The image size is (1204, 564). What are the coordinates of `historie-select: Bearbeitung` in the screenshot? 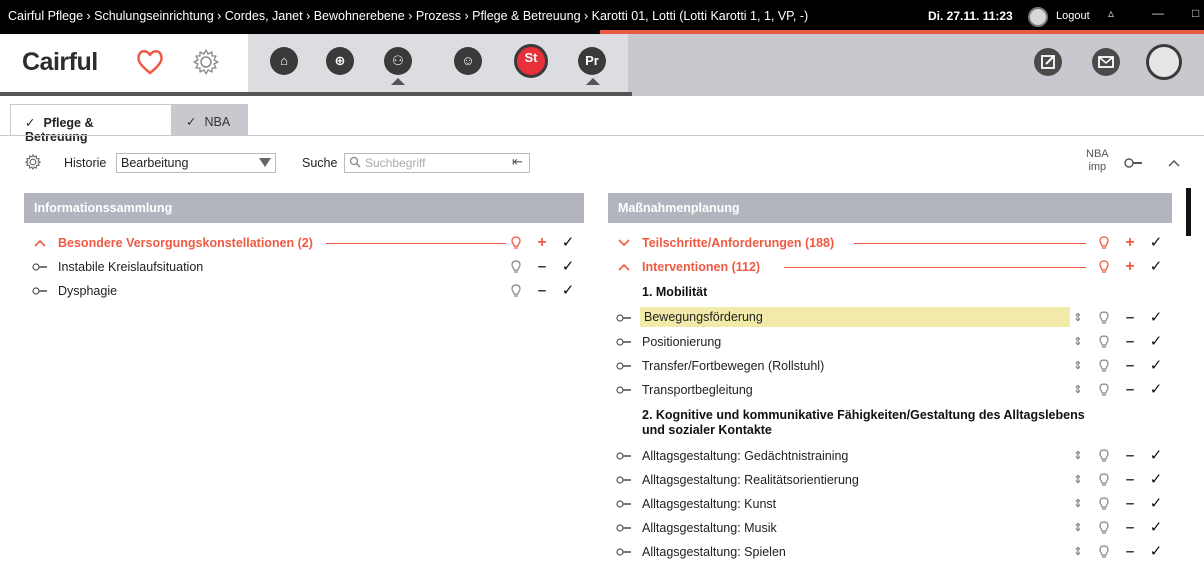 It's located at (196, 163).